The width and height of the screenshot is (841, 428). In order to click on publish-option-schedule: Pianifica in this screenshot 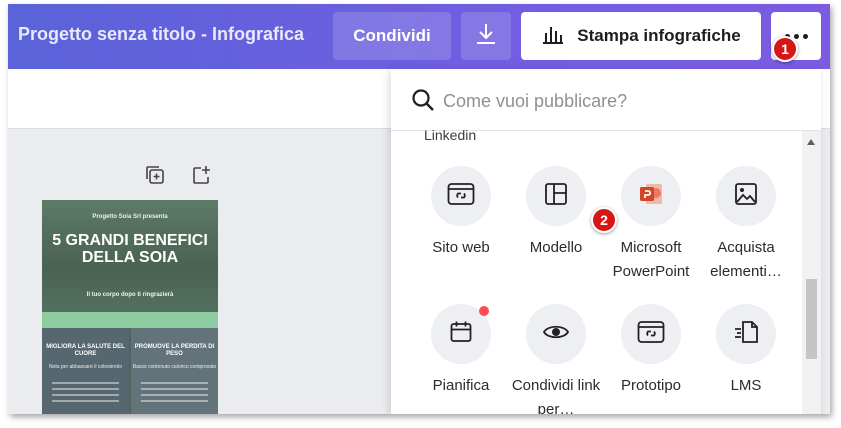, I will do `click(461, 351)`.